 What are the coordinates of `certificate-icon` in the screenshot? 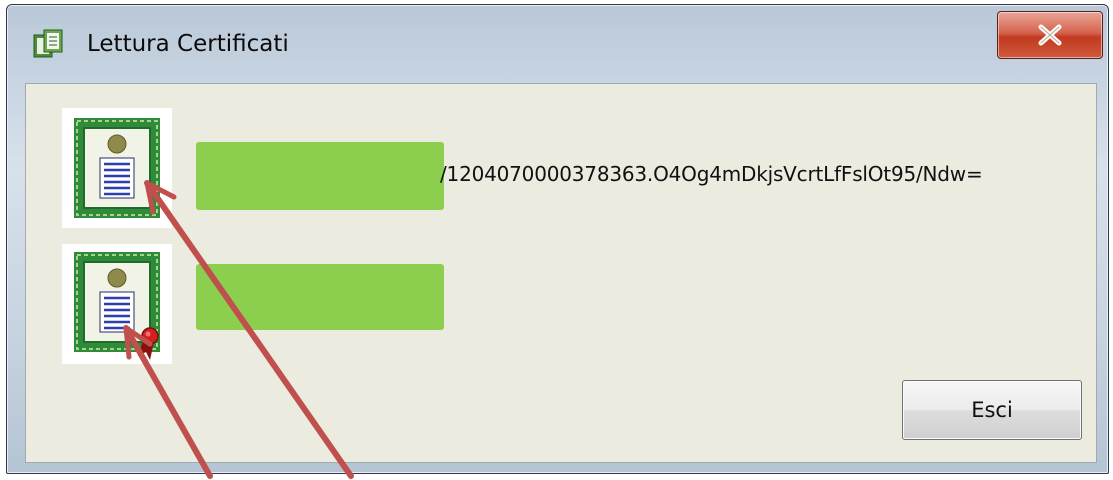 It's located at (117, 168).